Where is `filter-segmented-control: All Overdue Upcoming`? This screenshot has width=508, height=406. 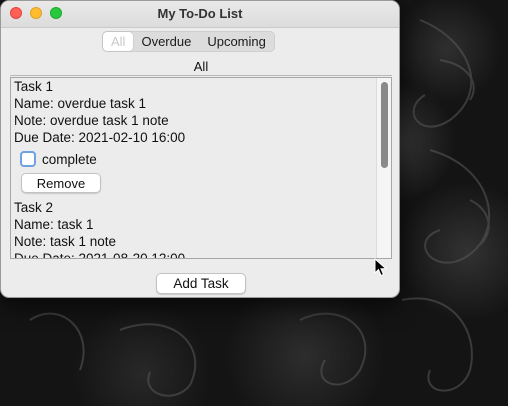
filter-segmented-control: All Overdue Upcoming is located at coordinates (188, 41).